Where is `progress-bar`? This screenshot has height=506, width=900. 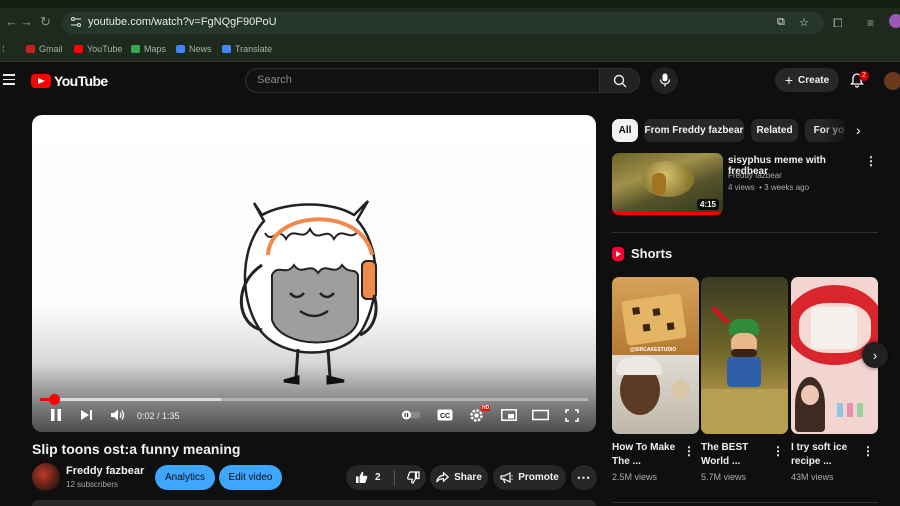
progress-bar is located at coordinates (314, 399).